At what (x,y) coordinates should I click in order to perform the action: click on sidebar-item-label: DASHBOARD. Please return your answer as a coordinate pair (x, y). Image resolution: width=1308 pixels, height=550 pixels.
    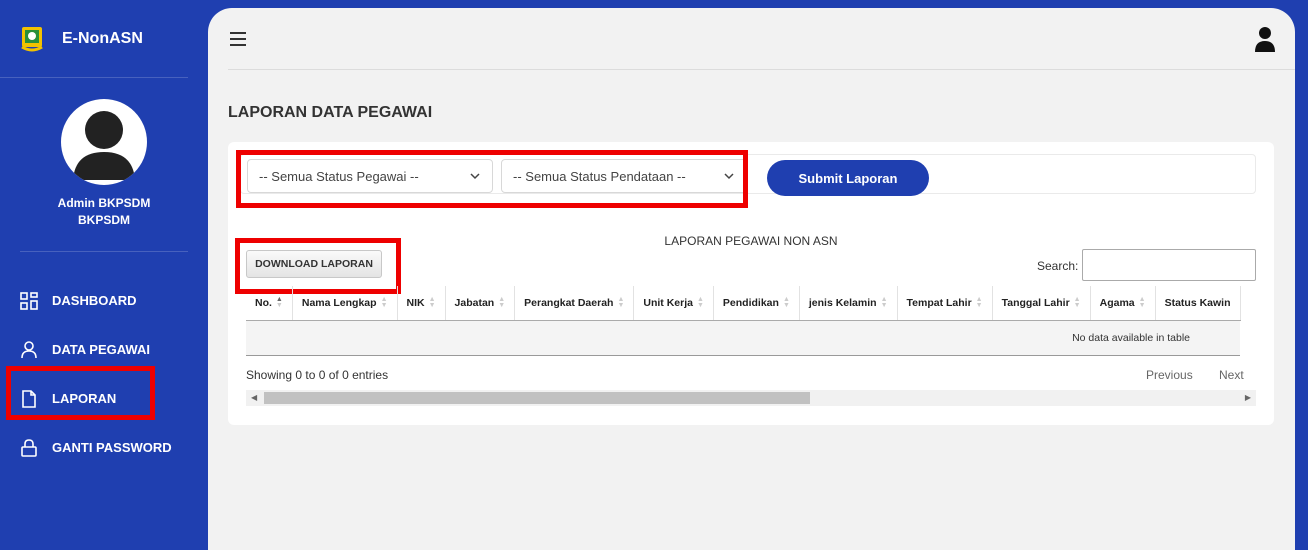
    Looking at the image, I should click on (94, 300).